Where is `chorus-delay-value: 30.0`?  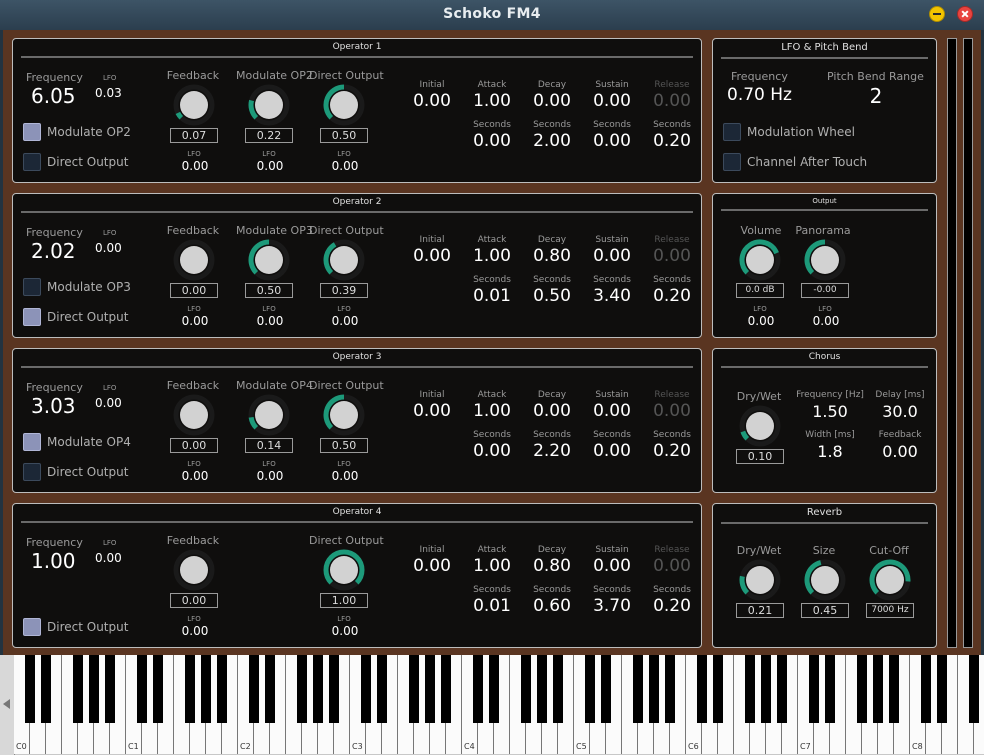
chorus-delay-value: 30.0 is located at coordinates (900, 411).